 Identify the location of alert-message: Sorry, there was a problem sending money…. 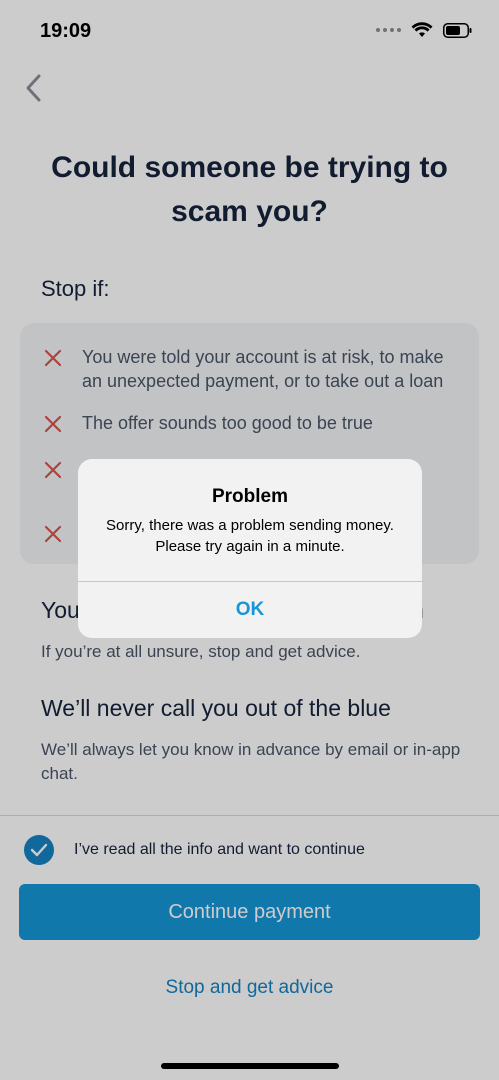
(250, 536).